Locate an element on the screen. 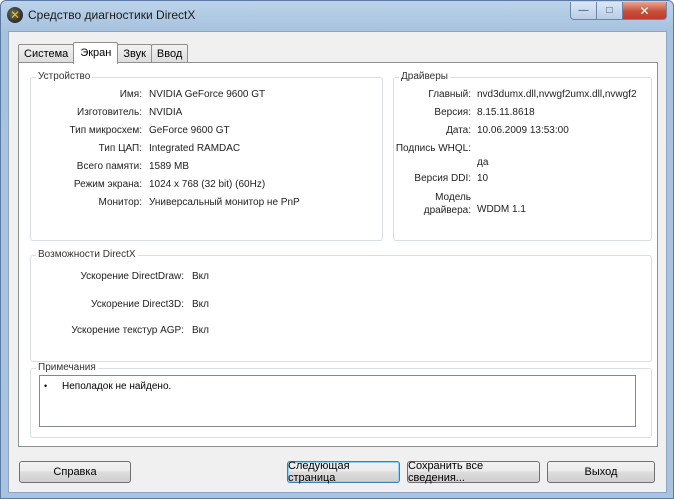 Image resolution: width=674 pixels, height=499 pixels. maximize-icon: □ is located at coordinates (609, 10).